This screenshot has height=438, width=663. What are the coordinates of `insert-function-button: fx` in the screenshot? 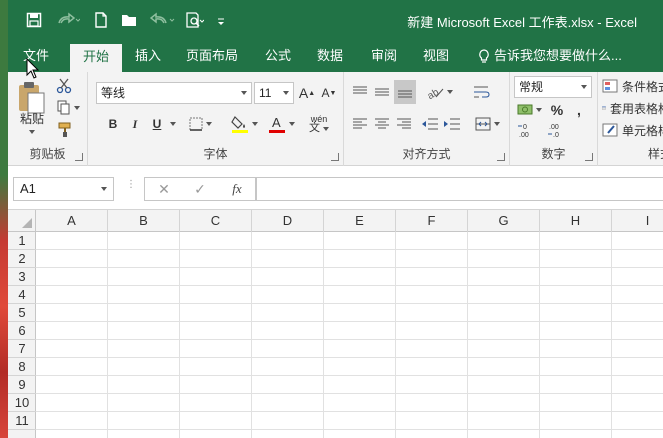 It's located at (237, 189).